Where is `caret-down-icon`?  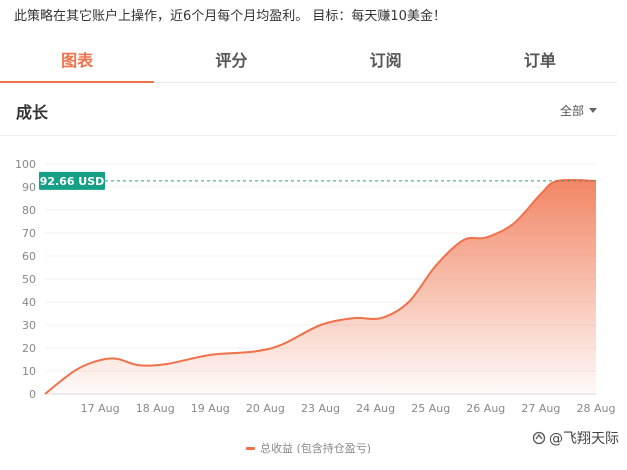 caret-down-icon is located at coordinates (593, 110).